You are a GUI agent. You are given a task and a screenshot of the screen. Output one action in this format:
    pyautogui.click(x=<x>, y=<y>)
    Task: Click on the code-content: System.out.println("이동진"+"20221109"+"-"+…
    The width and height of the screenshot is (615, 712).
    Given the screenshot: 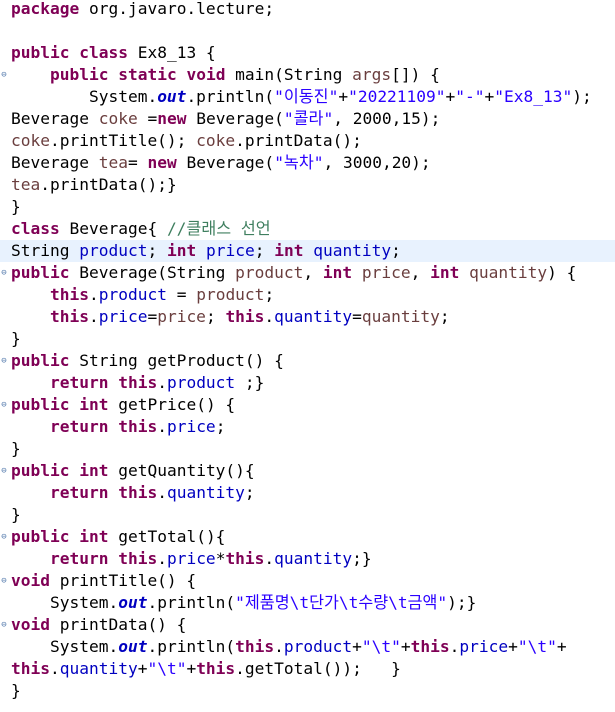 What is the action you would take?
    pyautogui.click(x=301, y=97)
    